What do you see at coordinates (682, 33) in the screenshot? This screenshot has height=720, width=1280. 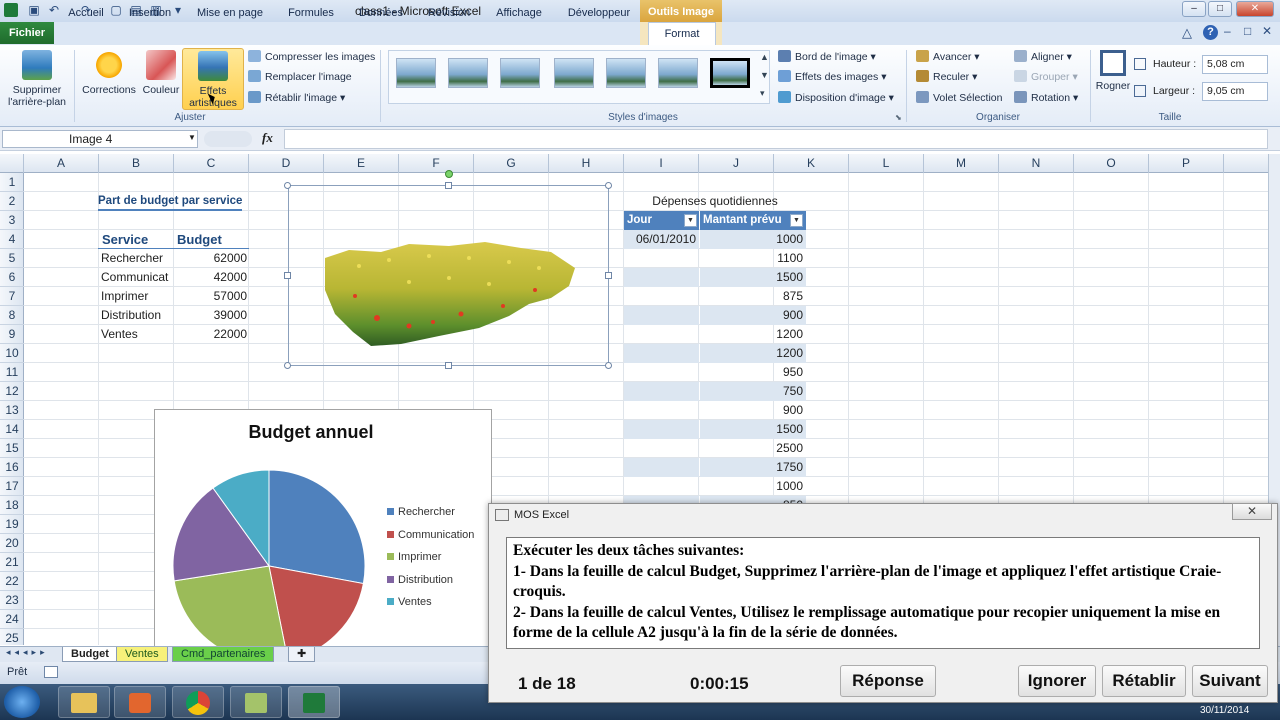 I see `tab-format: Format` at bounding box center [682, 33].